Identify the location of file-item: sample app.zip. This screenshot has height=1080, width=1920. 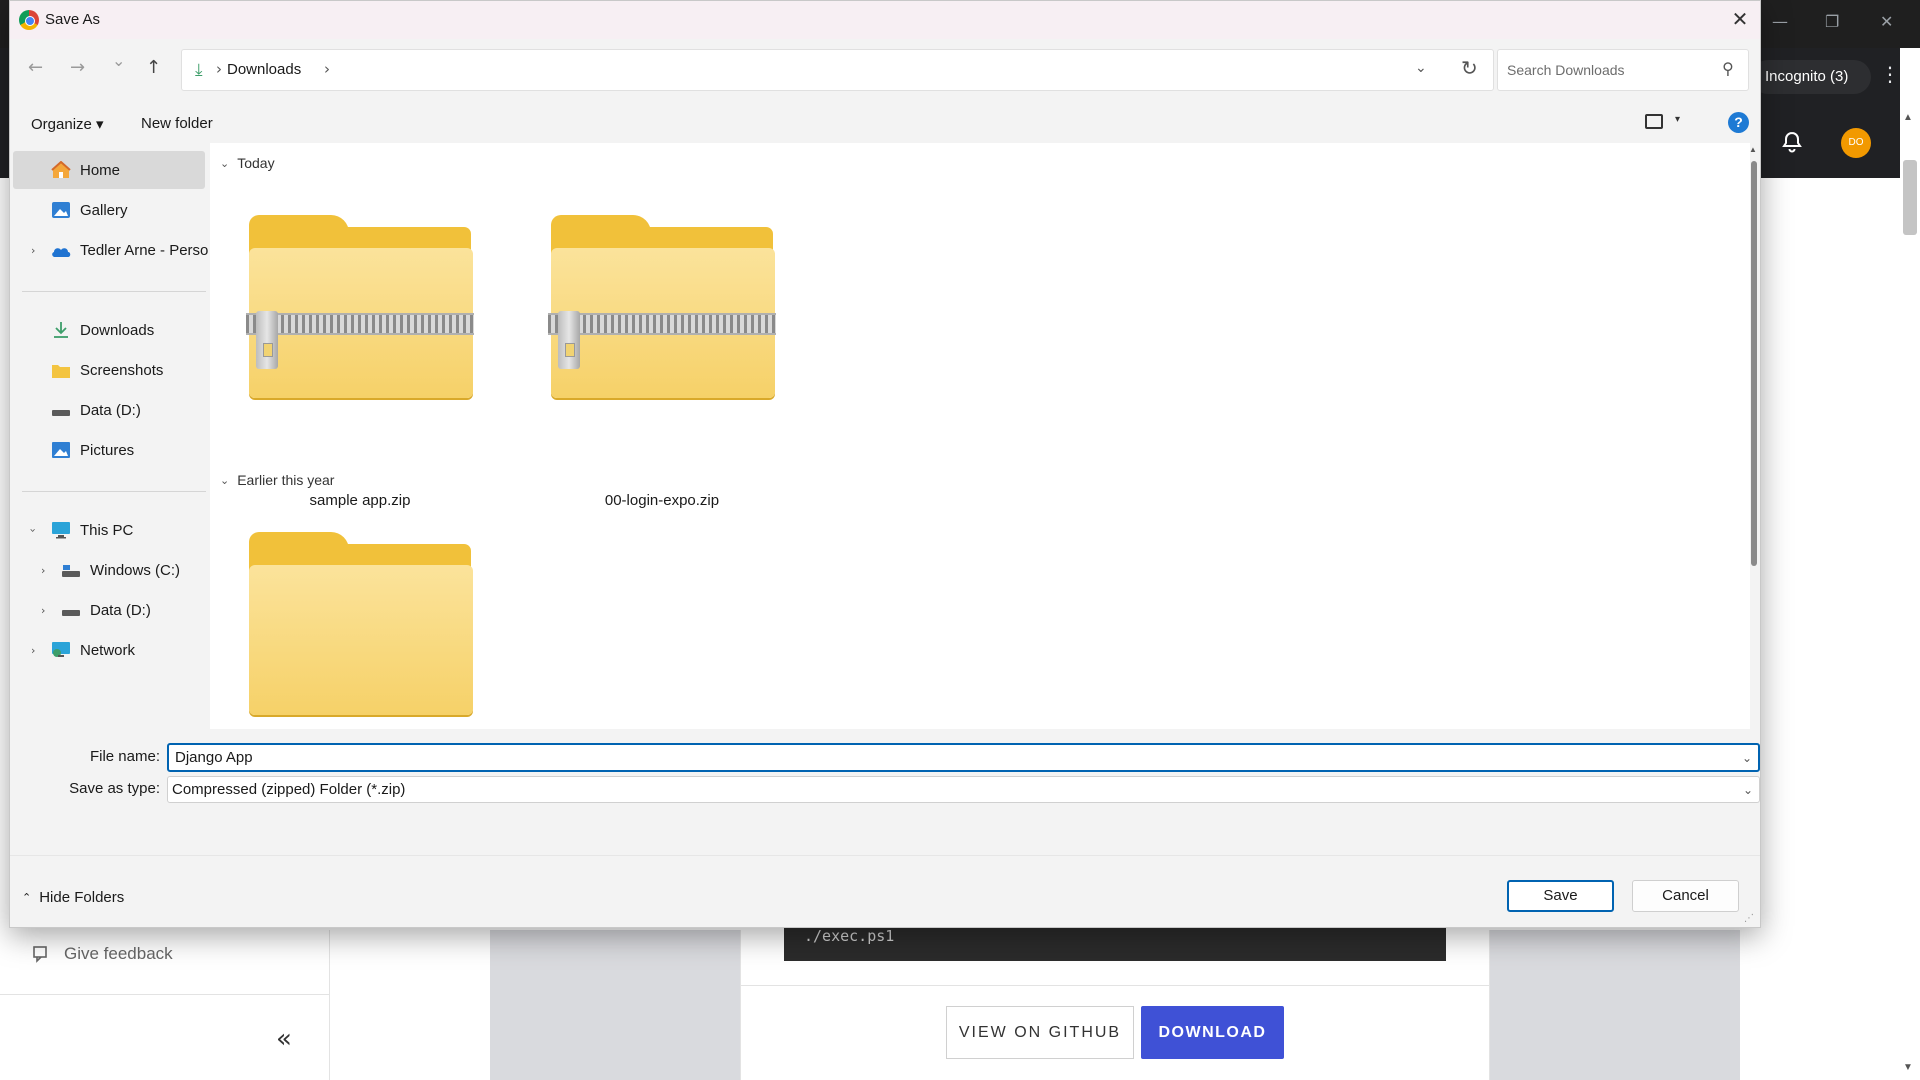
(360, 352).